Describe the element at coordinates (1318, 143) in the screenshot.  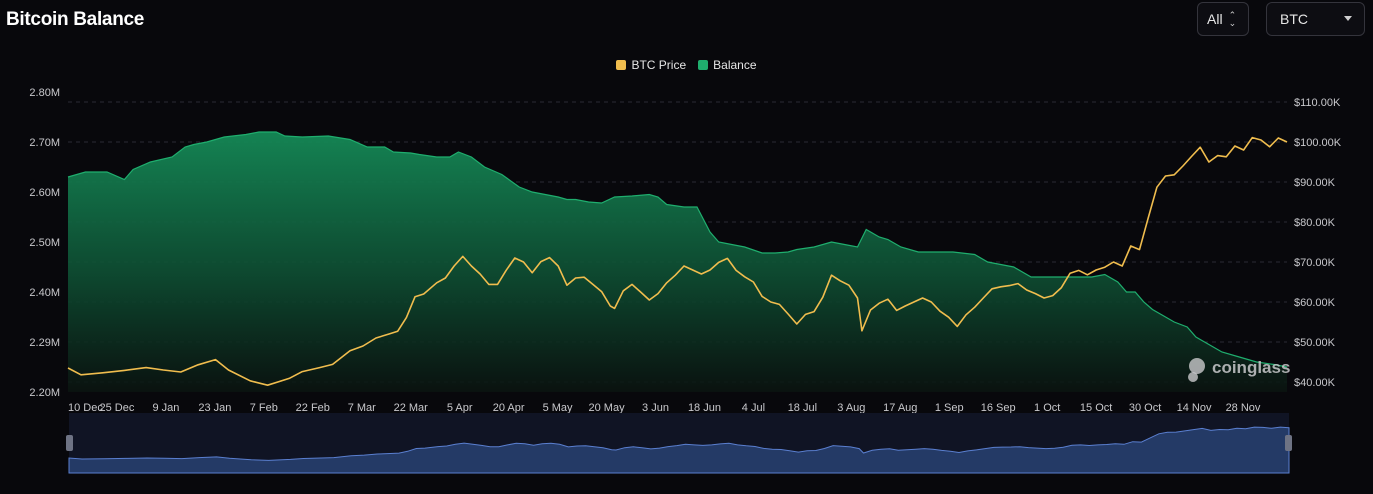
I see `right-tick-label: $100.00K` at that location.